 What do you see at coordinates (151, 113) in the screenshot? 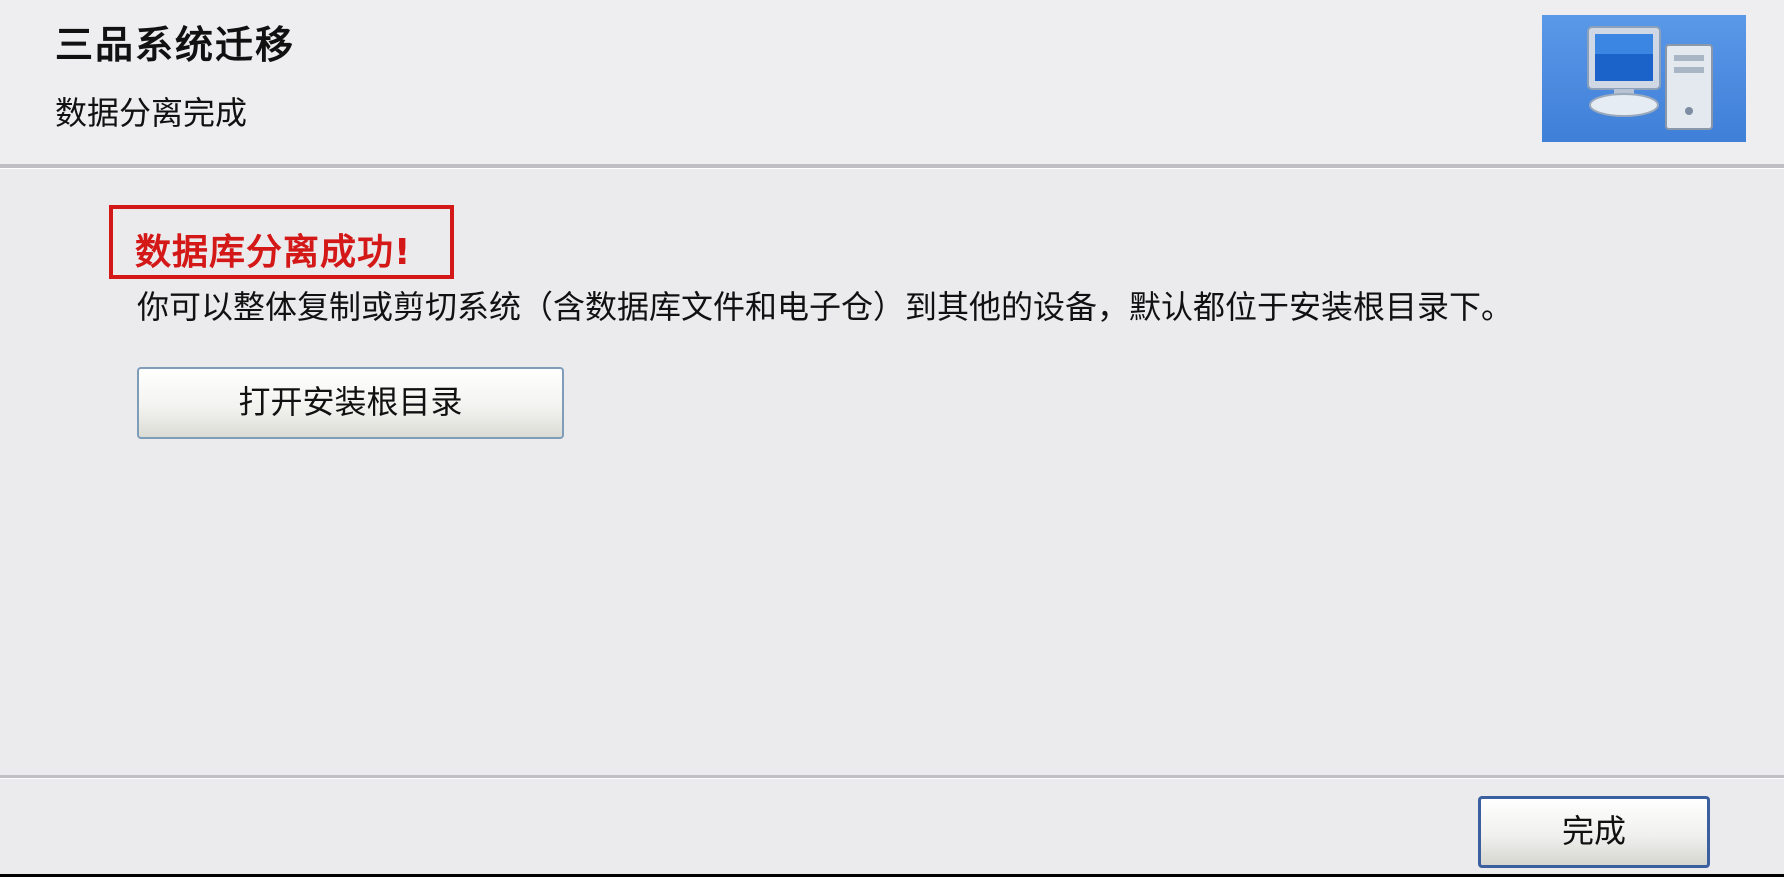
I see `page-subtitle: 数据分离完成` at bounding box center [151, 113].